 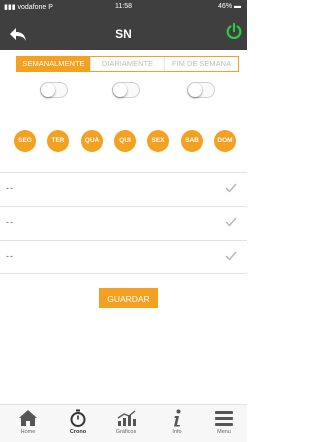 What do you see at coordinates (225, 141) in the screenshot?
I see `day-dom: DOM` at bounding box center [225, 141].